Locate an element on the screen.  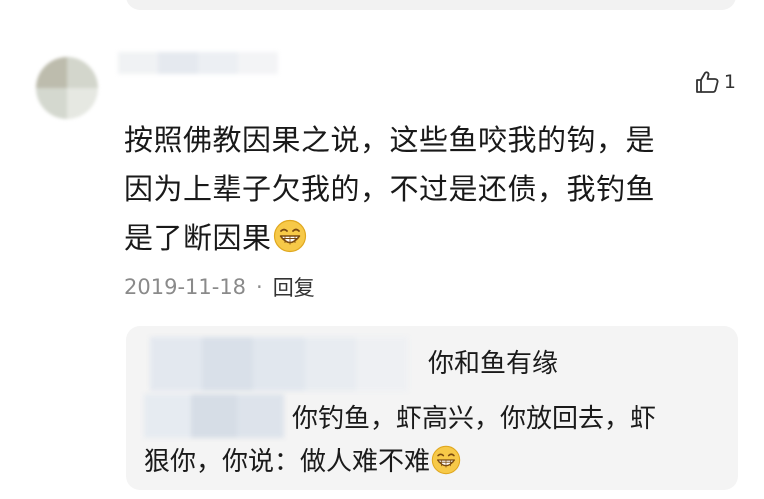
like-count: 1 is located at coordinates (729, 82).